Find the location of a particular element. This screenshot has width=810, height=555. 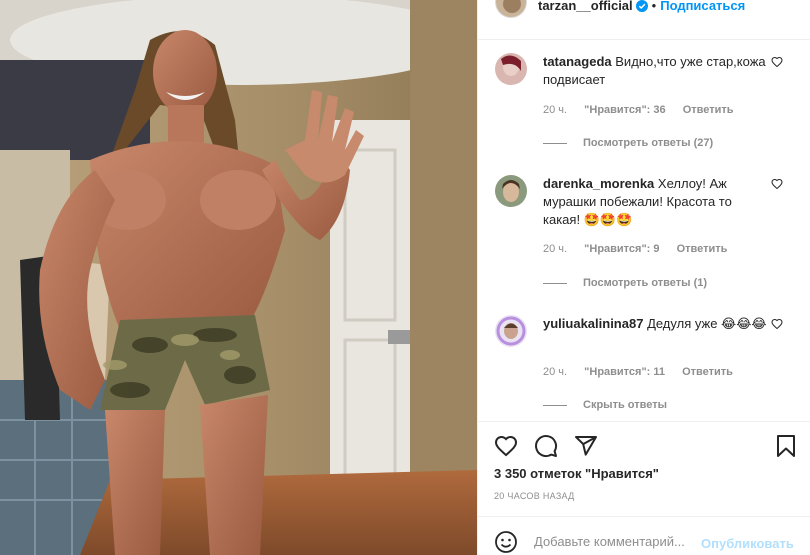

author-username: tarzan__official is located at coordinates (585, 6).